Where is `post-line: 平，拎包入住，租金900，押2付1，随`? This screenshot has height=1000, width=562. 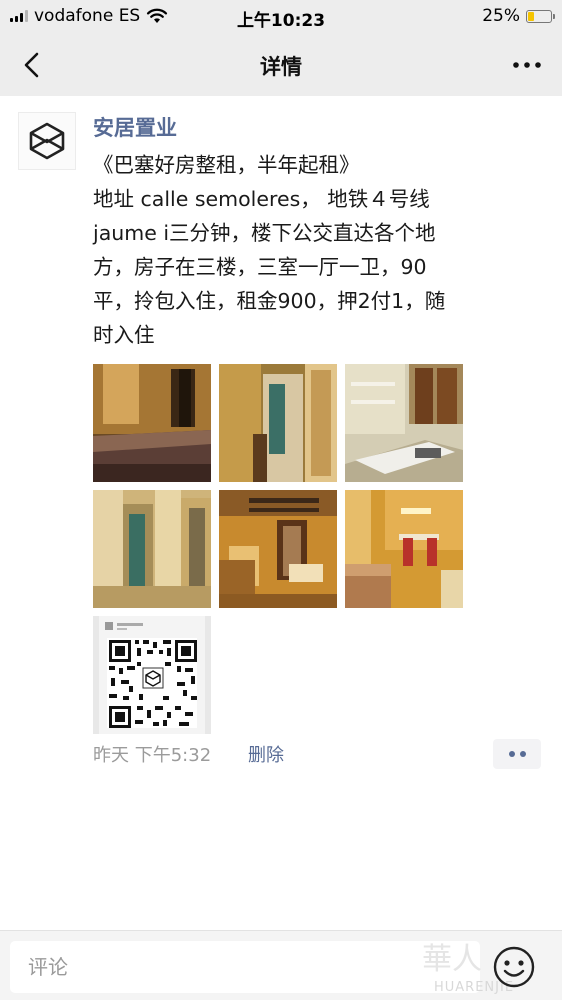 post-line: 平，拎包入住，租金900，押2付1，随 is located at coordinates (269, 301).